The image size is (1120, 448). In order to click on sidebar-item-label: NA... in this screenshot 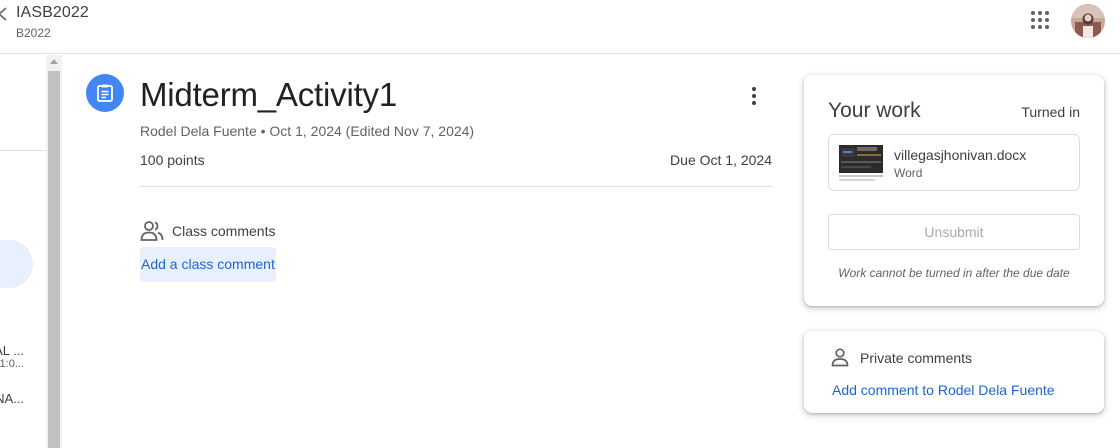, I will do `click(12, 398)`.